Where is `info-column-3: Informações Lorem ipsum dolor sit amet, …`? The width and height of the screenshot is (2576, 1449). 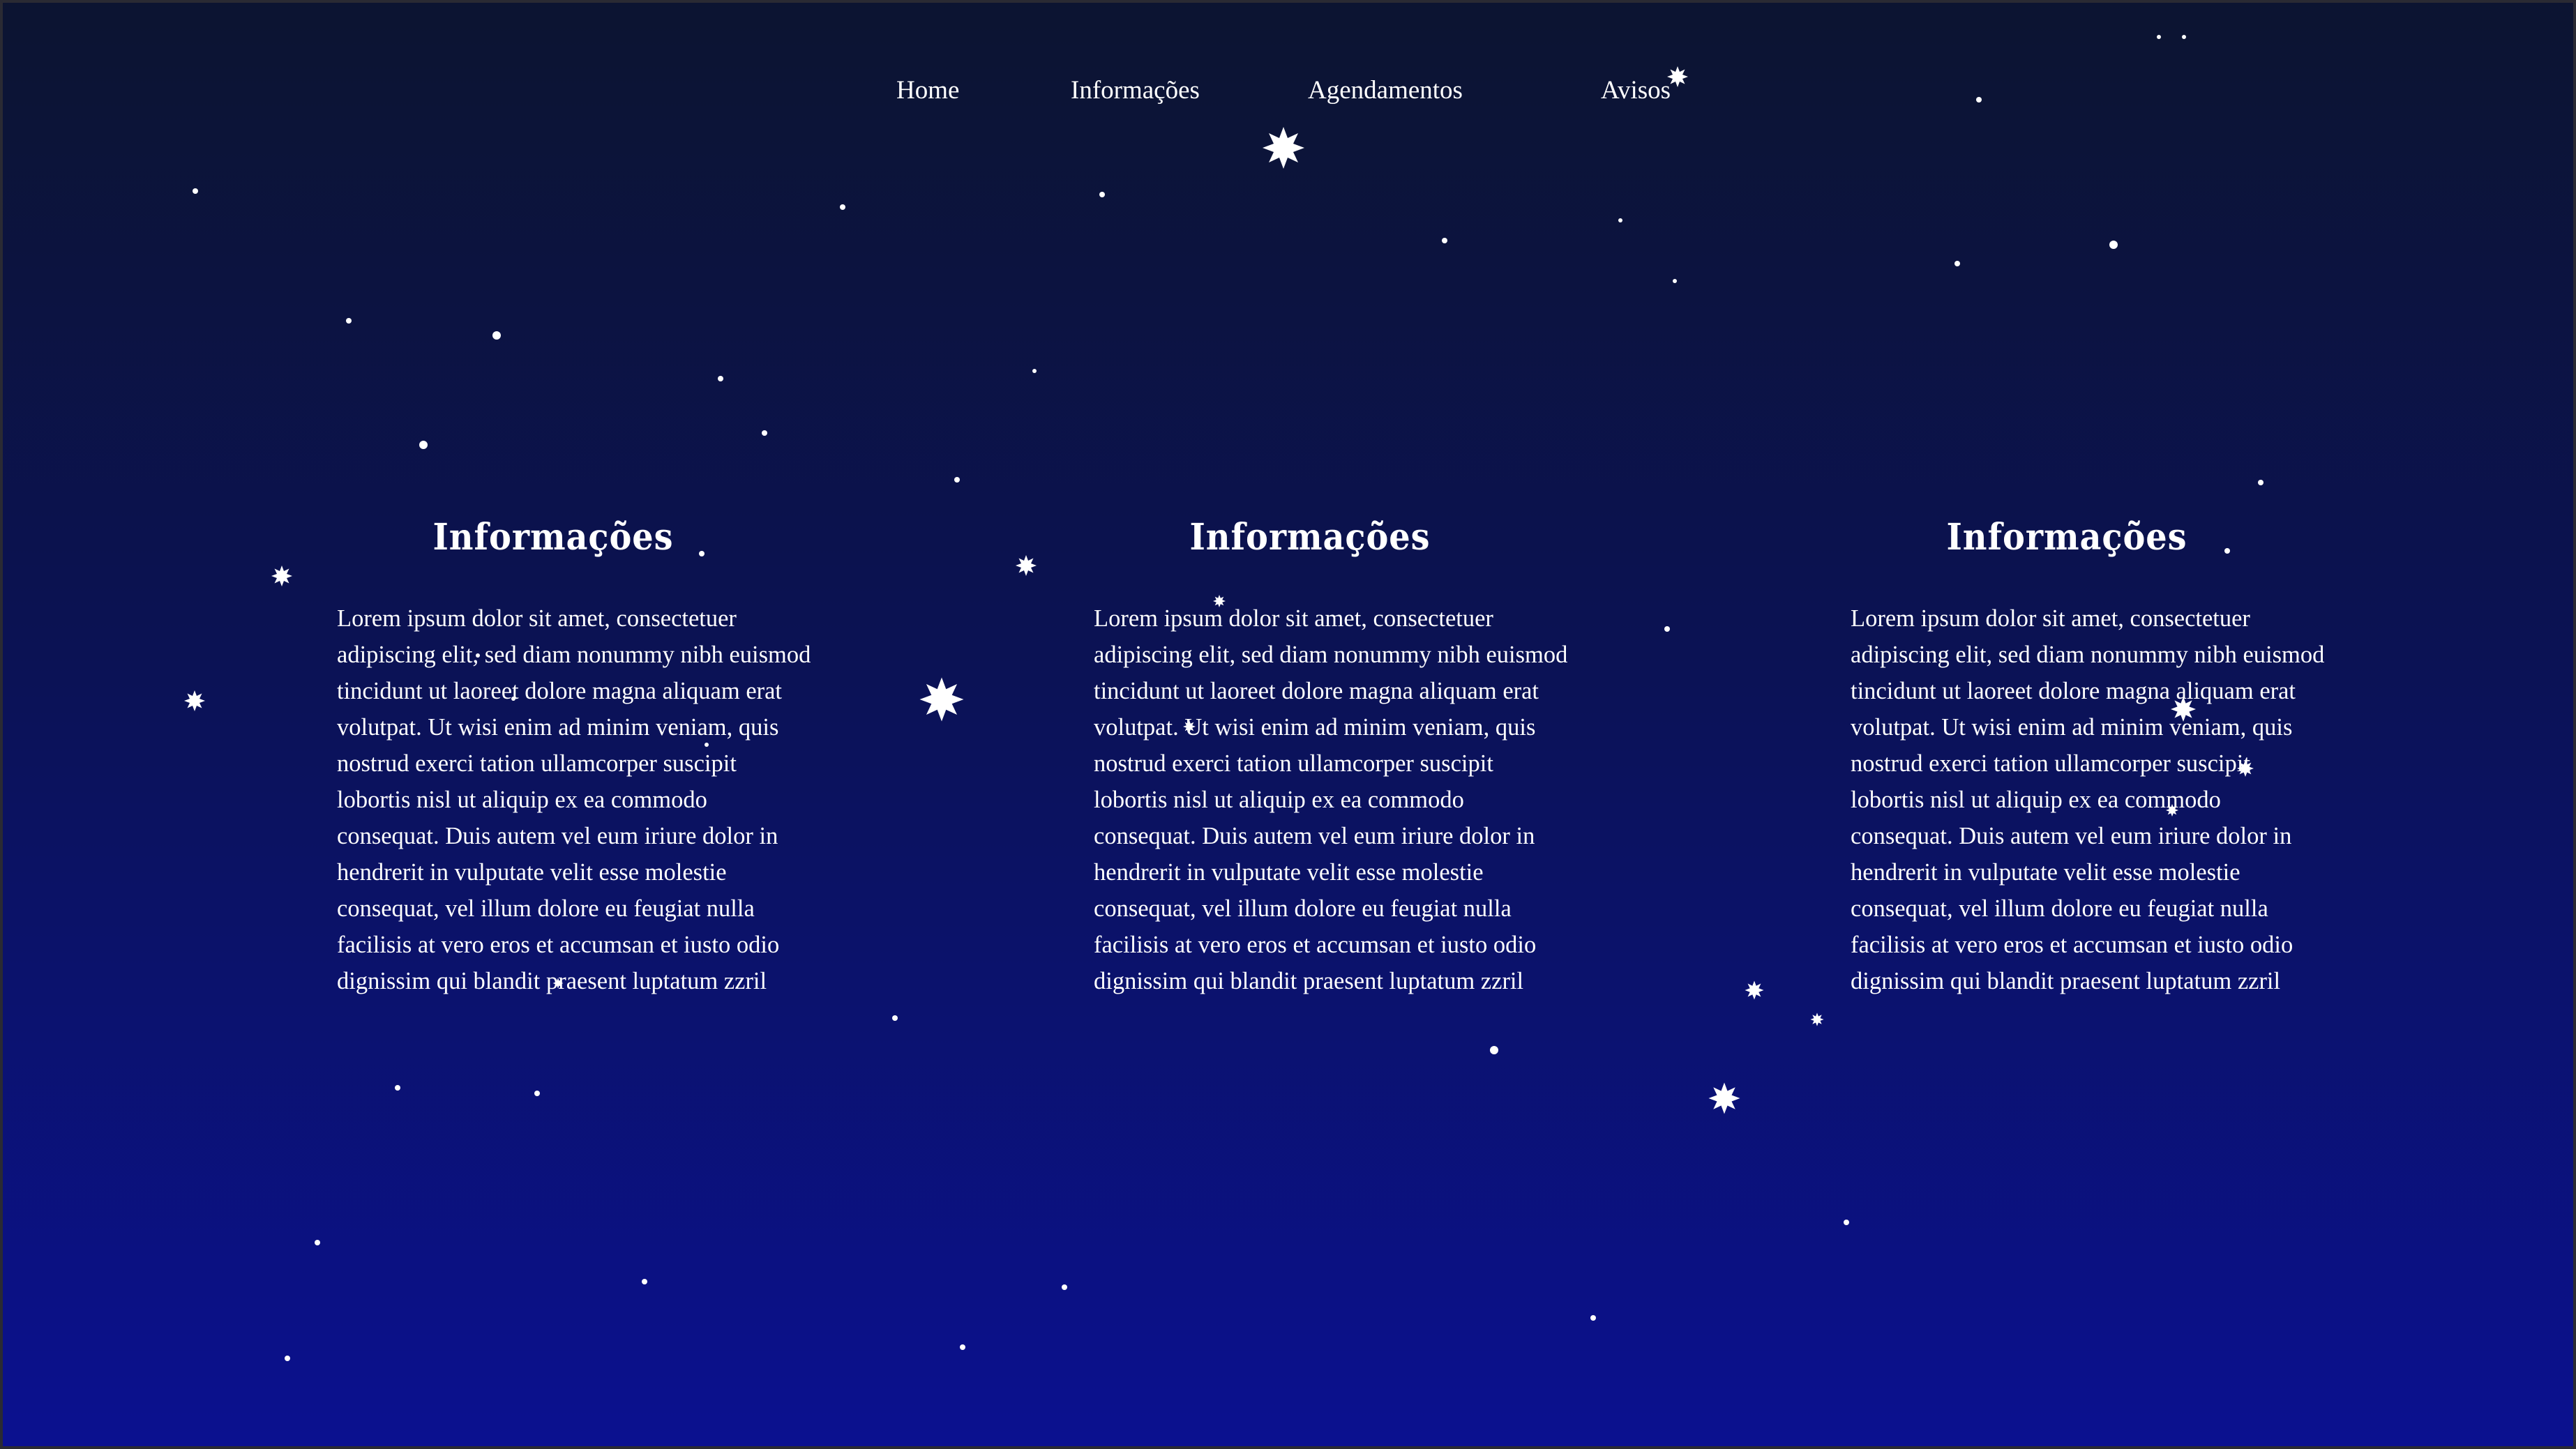 info-column-3: Informações Lorem ipsum dolor sit amet, … is located at coordinates (2095, 758).